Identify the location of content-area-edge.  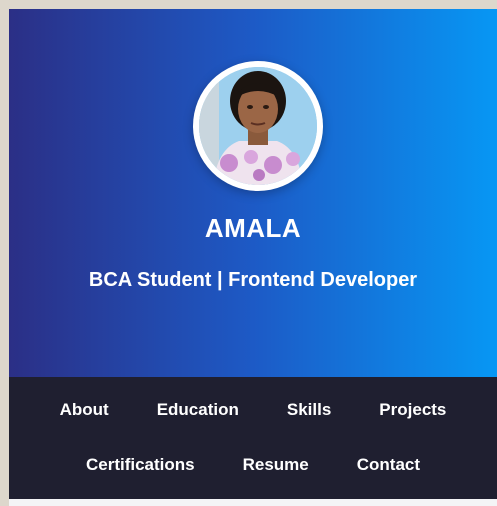
(253, 502).